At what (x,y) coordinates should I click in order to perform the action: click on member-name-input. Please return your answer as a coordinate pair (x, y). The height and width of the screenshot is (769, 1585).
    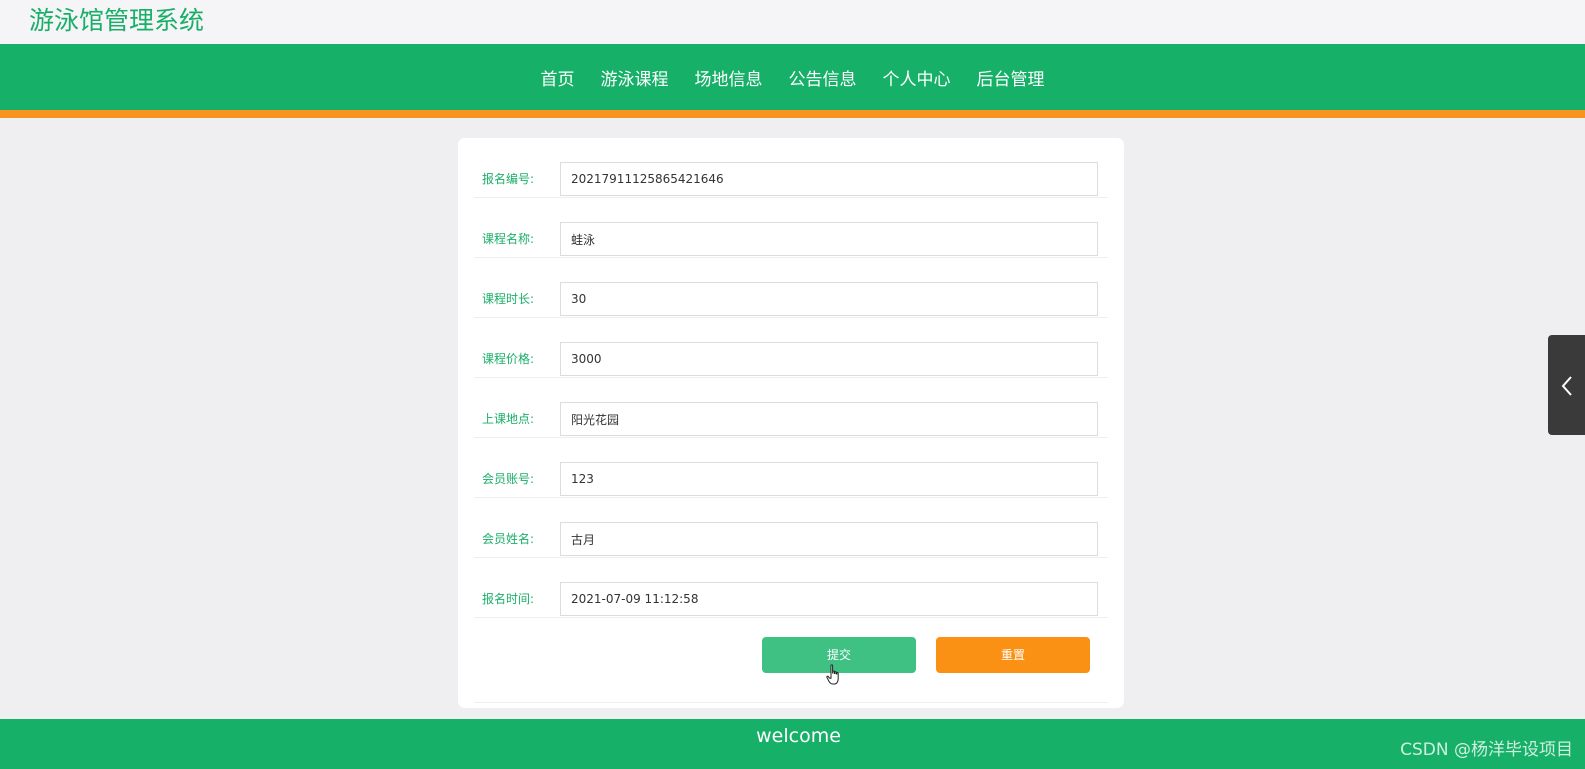
    Looking at the image, I should click on (829, 539).